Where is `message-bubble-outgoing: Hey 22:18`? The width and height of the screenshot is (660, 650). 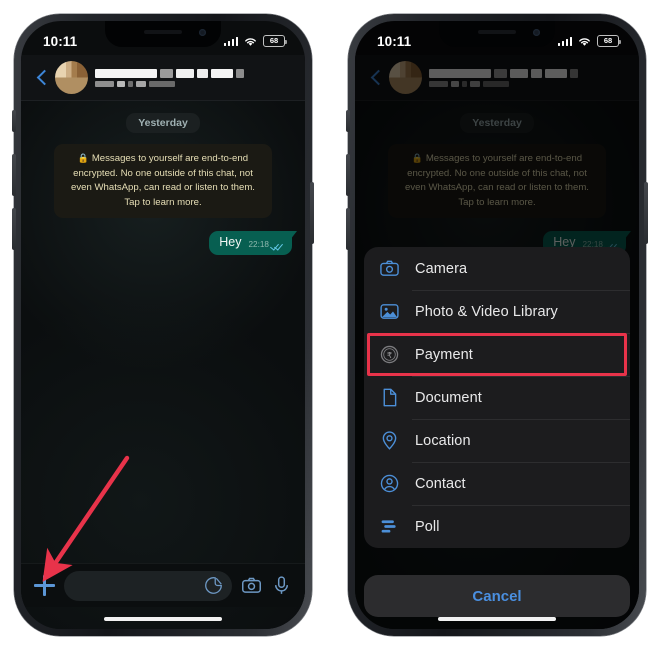 message-bubble-outgoing: Hey 22:18 is located at coordinates (253, 243).